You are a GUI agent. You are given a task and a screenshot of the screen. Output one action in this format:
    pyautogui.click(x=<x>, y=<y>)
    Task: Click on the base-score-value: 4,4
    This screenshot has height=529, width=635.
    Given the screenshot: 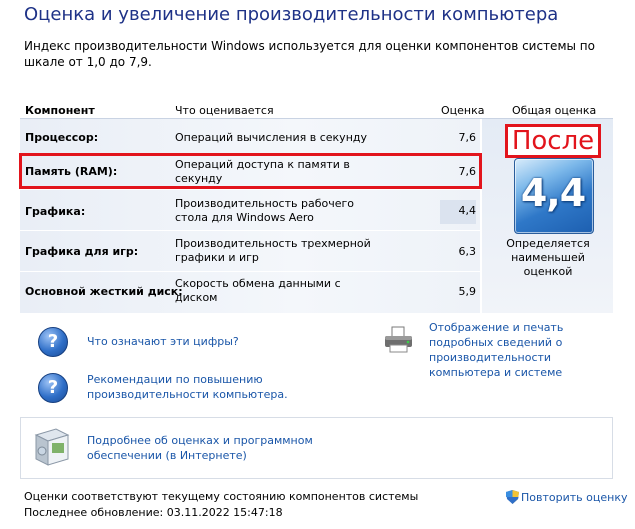 What is the action you would take?
    pyautogui.click(x=553, y=193)
    